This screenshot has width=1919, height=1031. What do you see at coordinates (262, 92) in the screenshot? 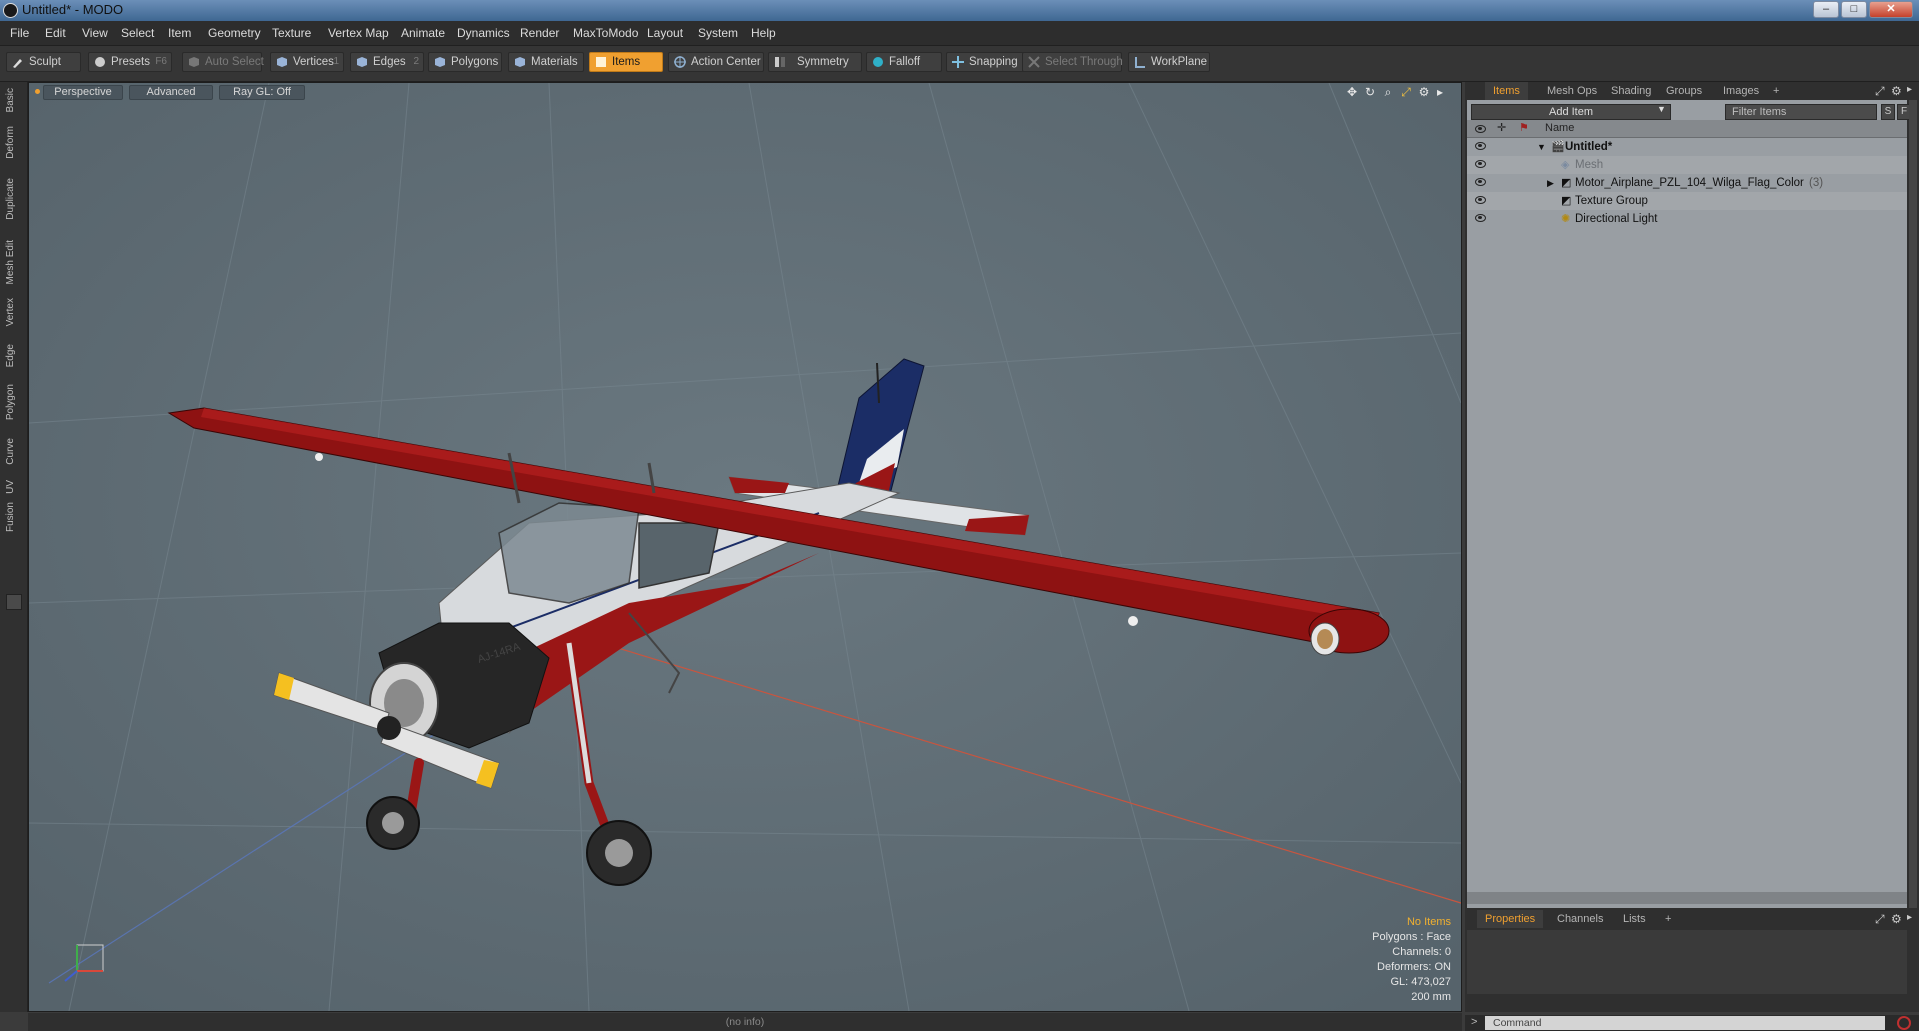
I see `raygl-toggle: Ray GL: Off` at bounding box center [262, 92].